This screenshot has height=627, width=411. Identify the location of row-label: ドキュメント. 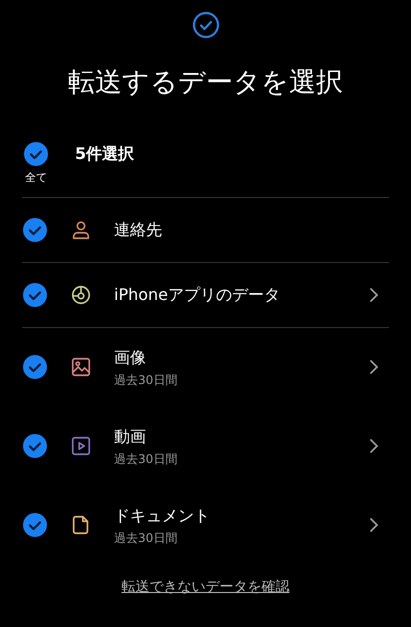
(162, 515).